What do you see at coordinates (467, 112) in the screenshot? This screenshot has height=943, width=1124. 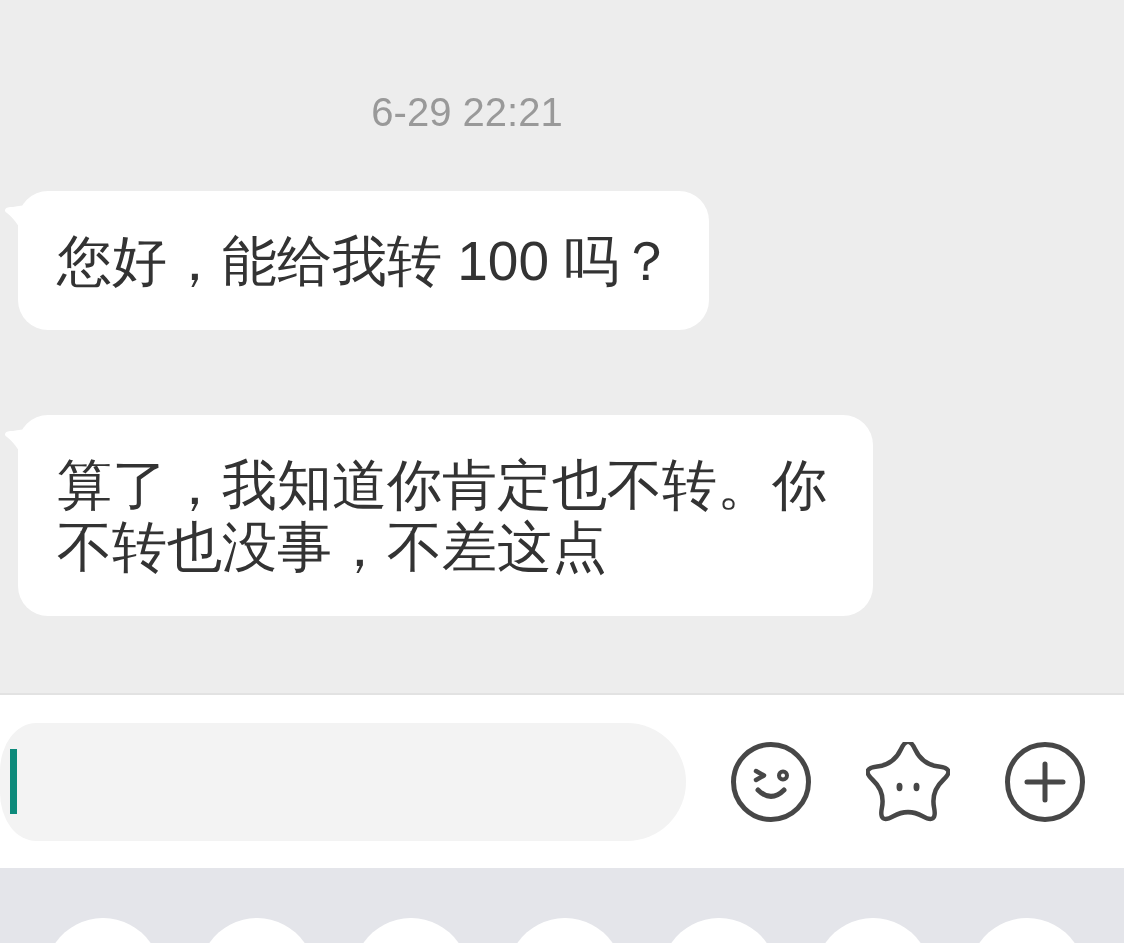 I see `message-timestamp: 6-29 22:21` at bounding box center [467, 112].